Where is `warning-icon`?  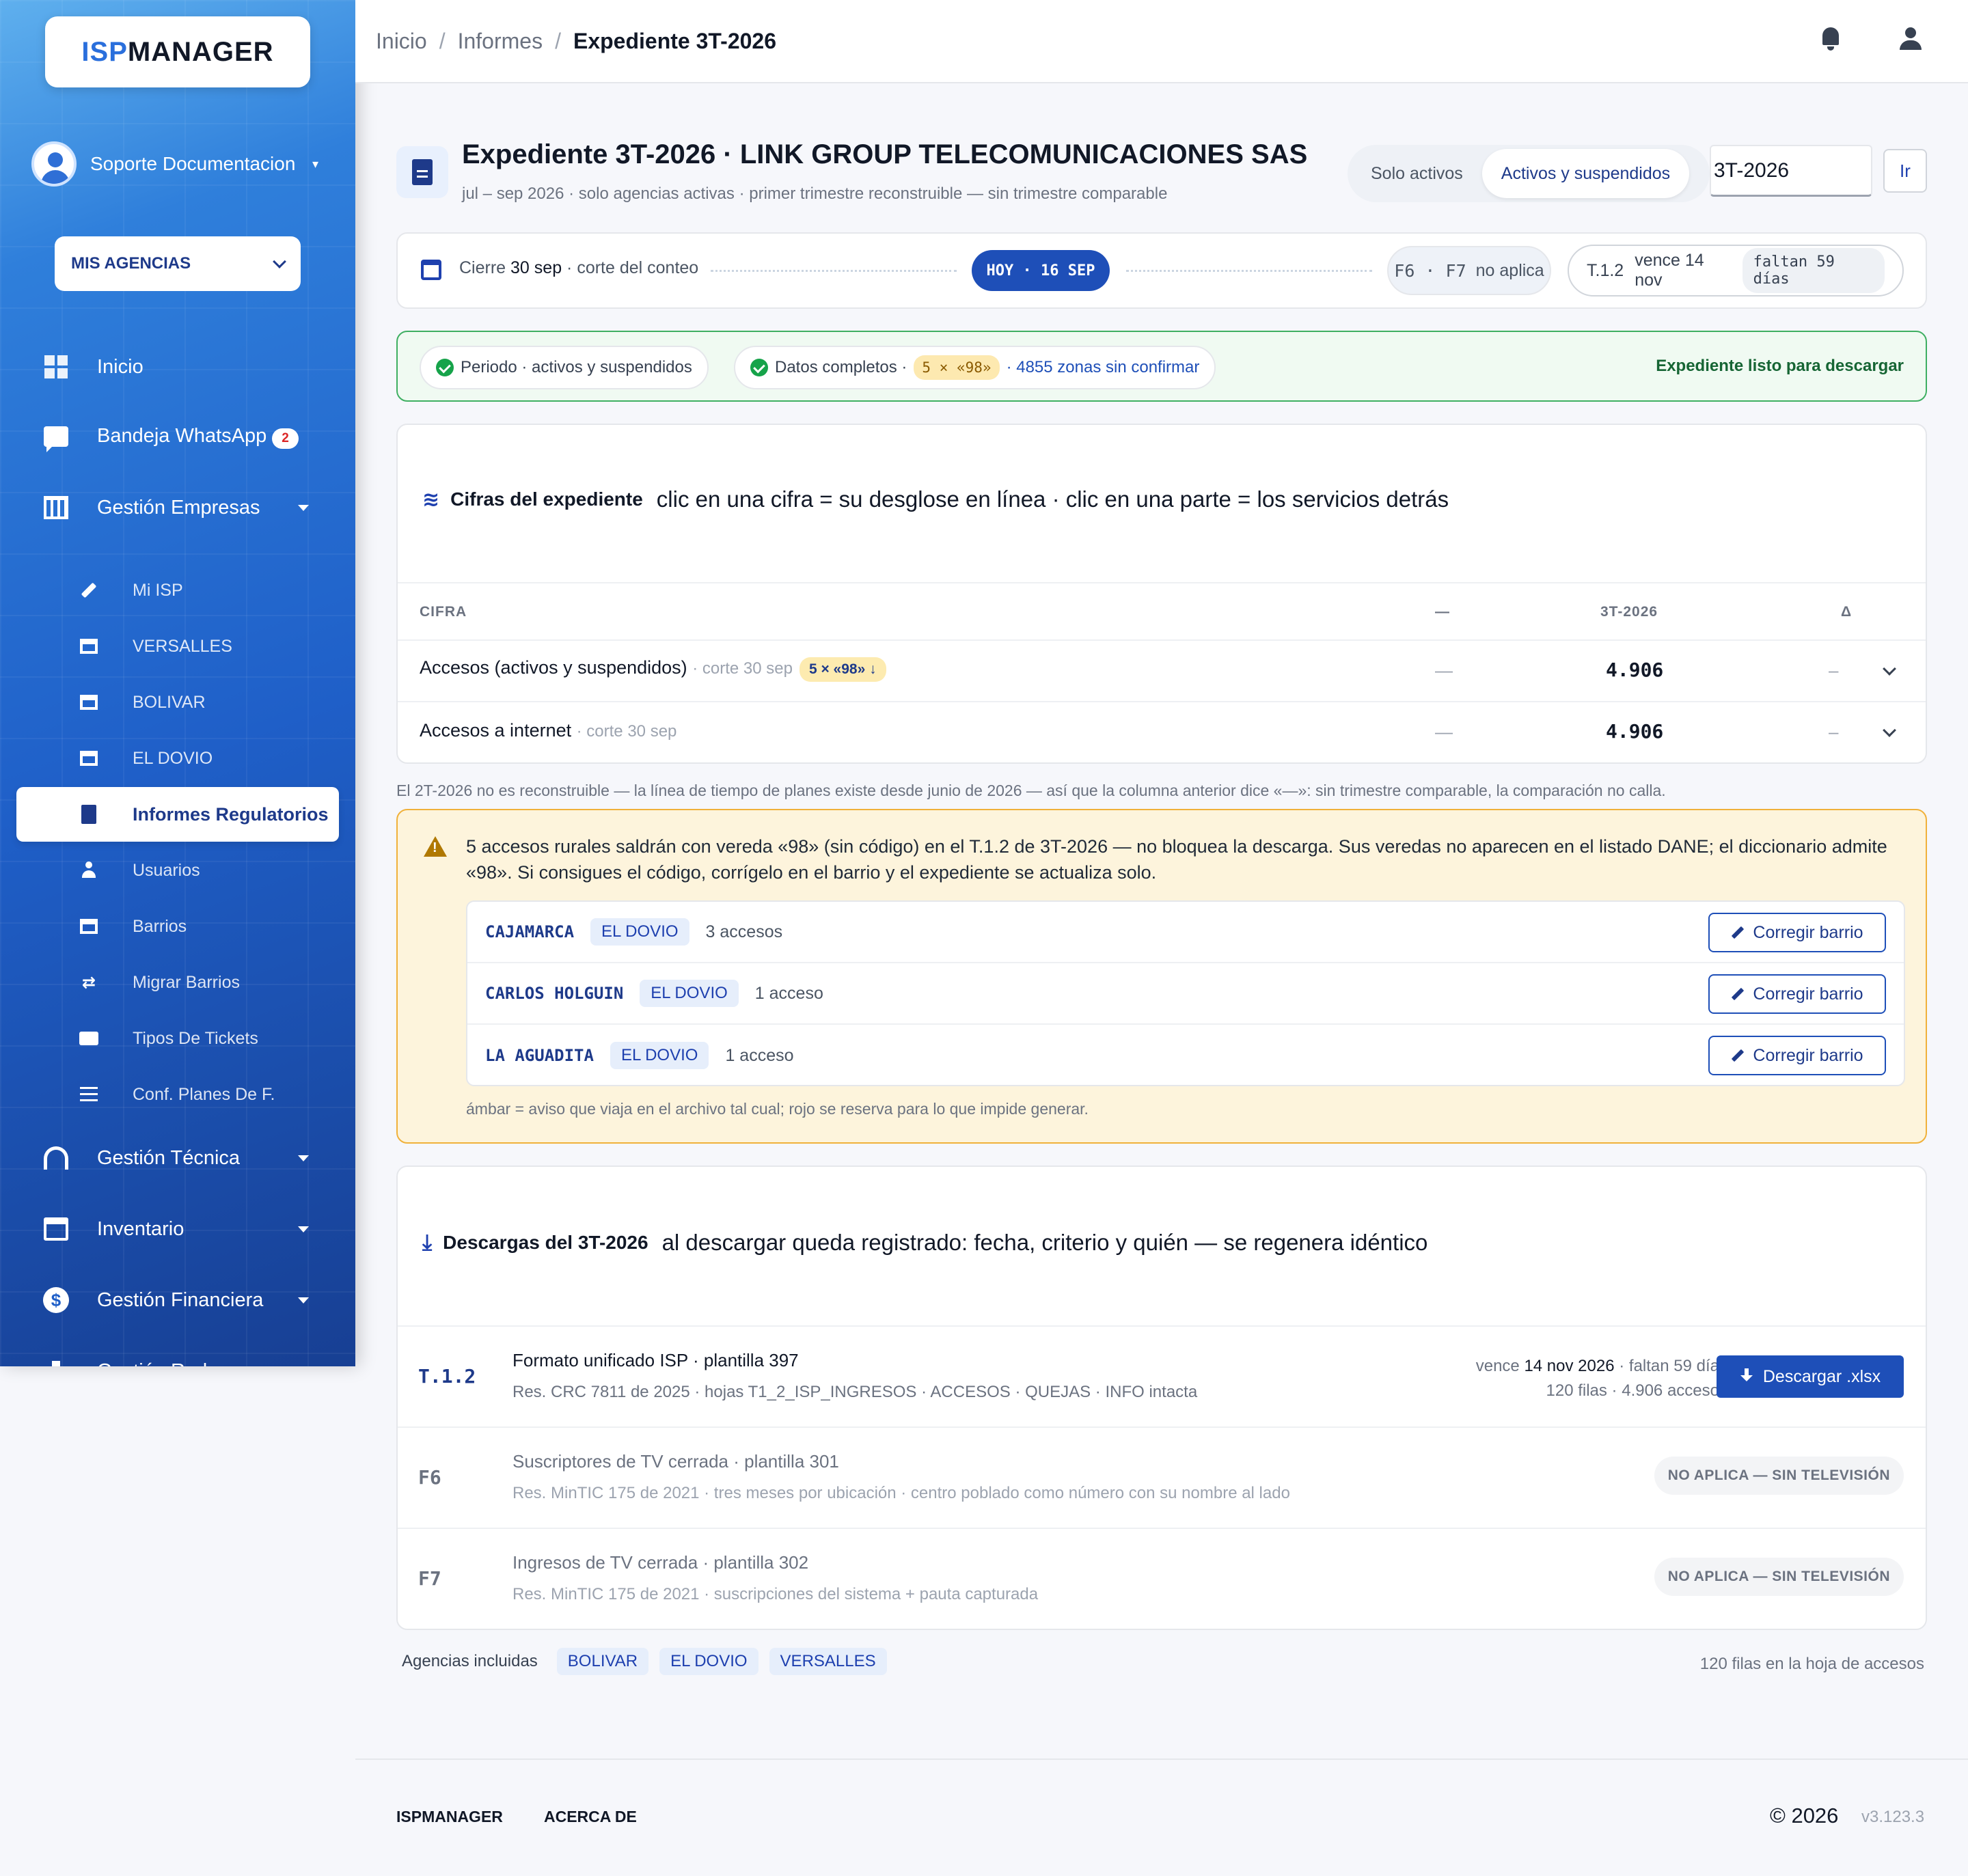
warning-icon is located at coordinates (435, 847).